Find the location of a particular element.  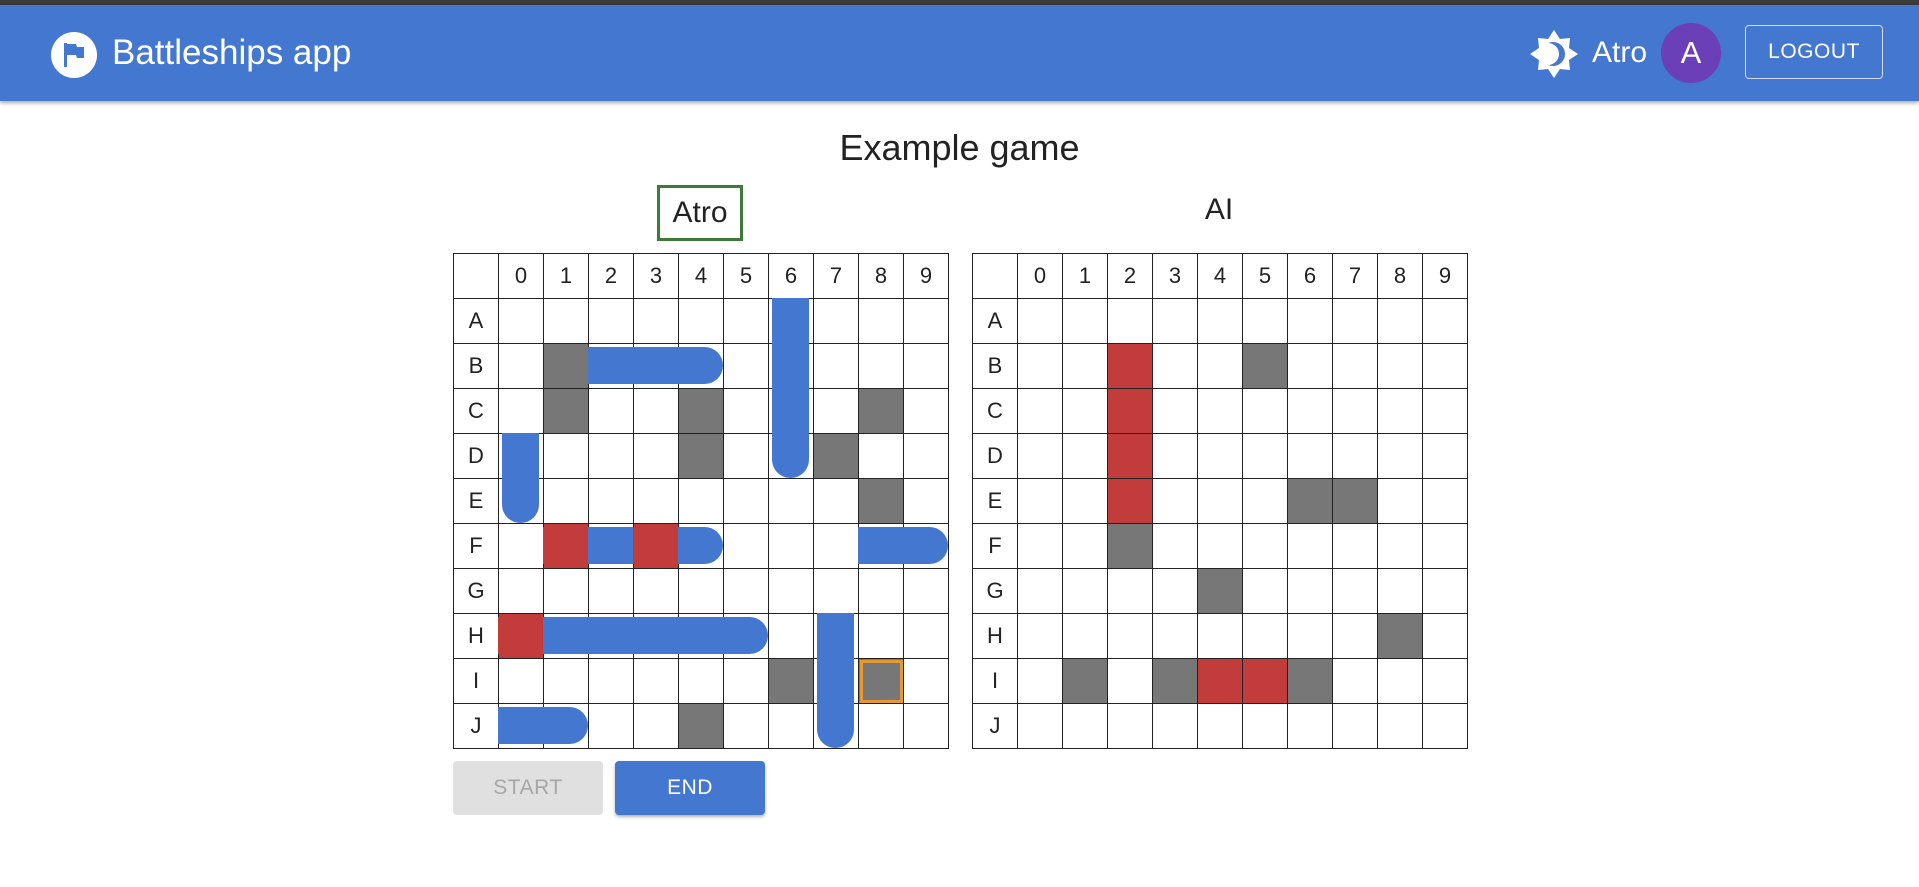

selected-cell is located at coordinates (881, 681).